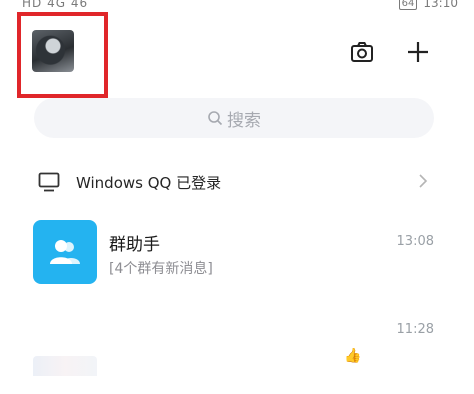  I want to click on device-label: Windows QQ 已登录, so click(149, 183).